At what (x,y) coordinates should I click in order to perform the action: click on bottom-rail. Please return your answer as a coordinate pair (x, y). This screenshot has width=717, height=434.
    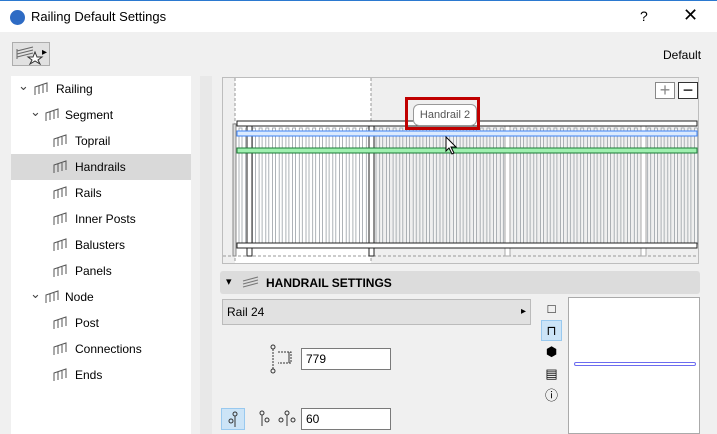
    Looking at the image, I should click on (467, 245).